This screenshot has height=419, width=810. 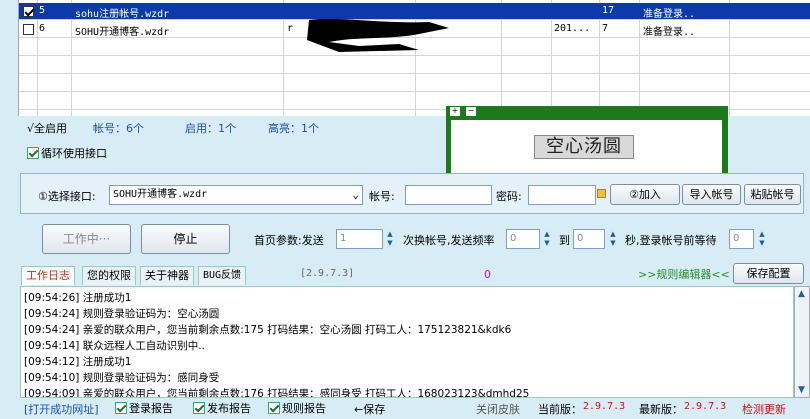 What do you see at coordinates (764, 409) in the screenshot?
I see `check-update-link: 检测更新` at bounding box center [764, 409].